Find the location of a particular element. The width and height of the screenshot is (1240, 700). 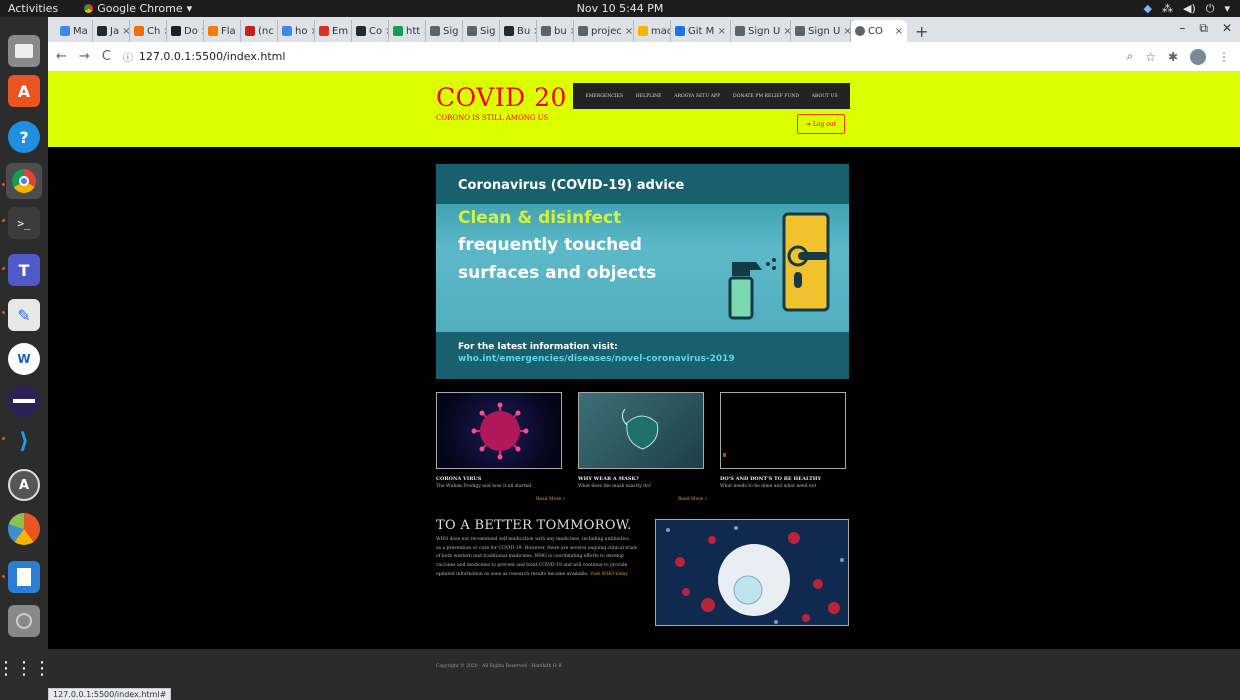

browser-tab: Ja × is located at coordinates (111, 31).